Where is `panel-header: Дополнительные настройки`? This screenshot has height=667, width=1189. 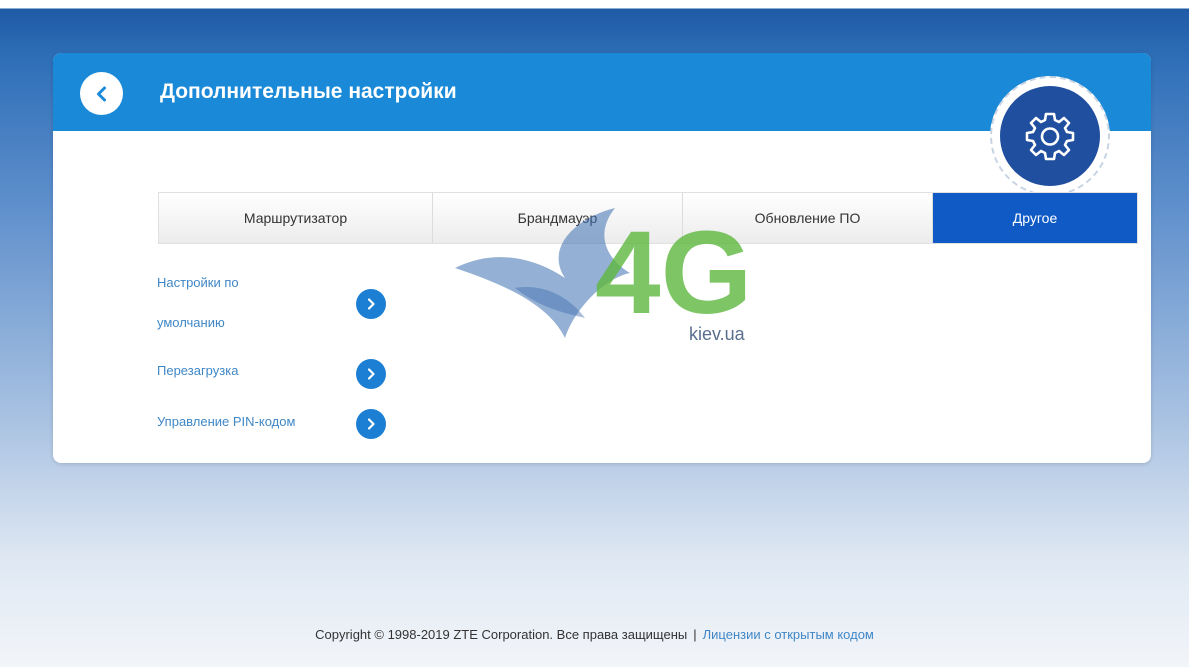
panel-header: Дополнительные настройки is located at coordinates (602, 92).